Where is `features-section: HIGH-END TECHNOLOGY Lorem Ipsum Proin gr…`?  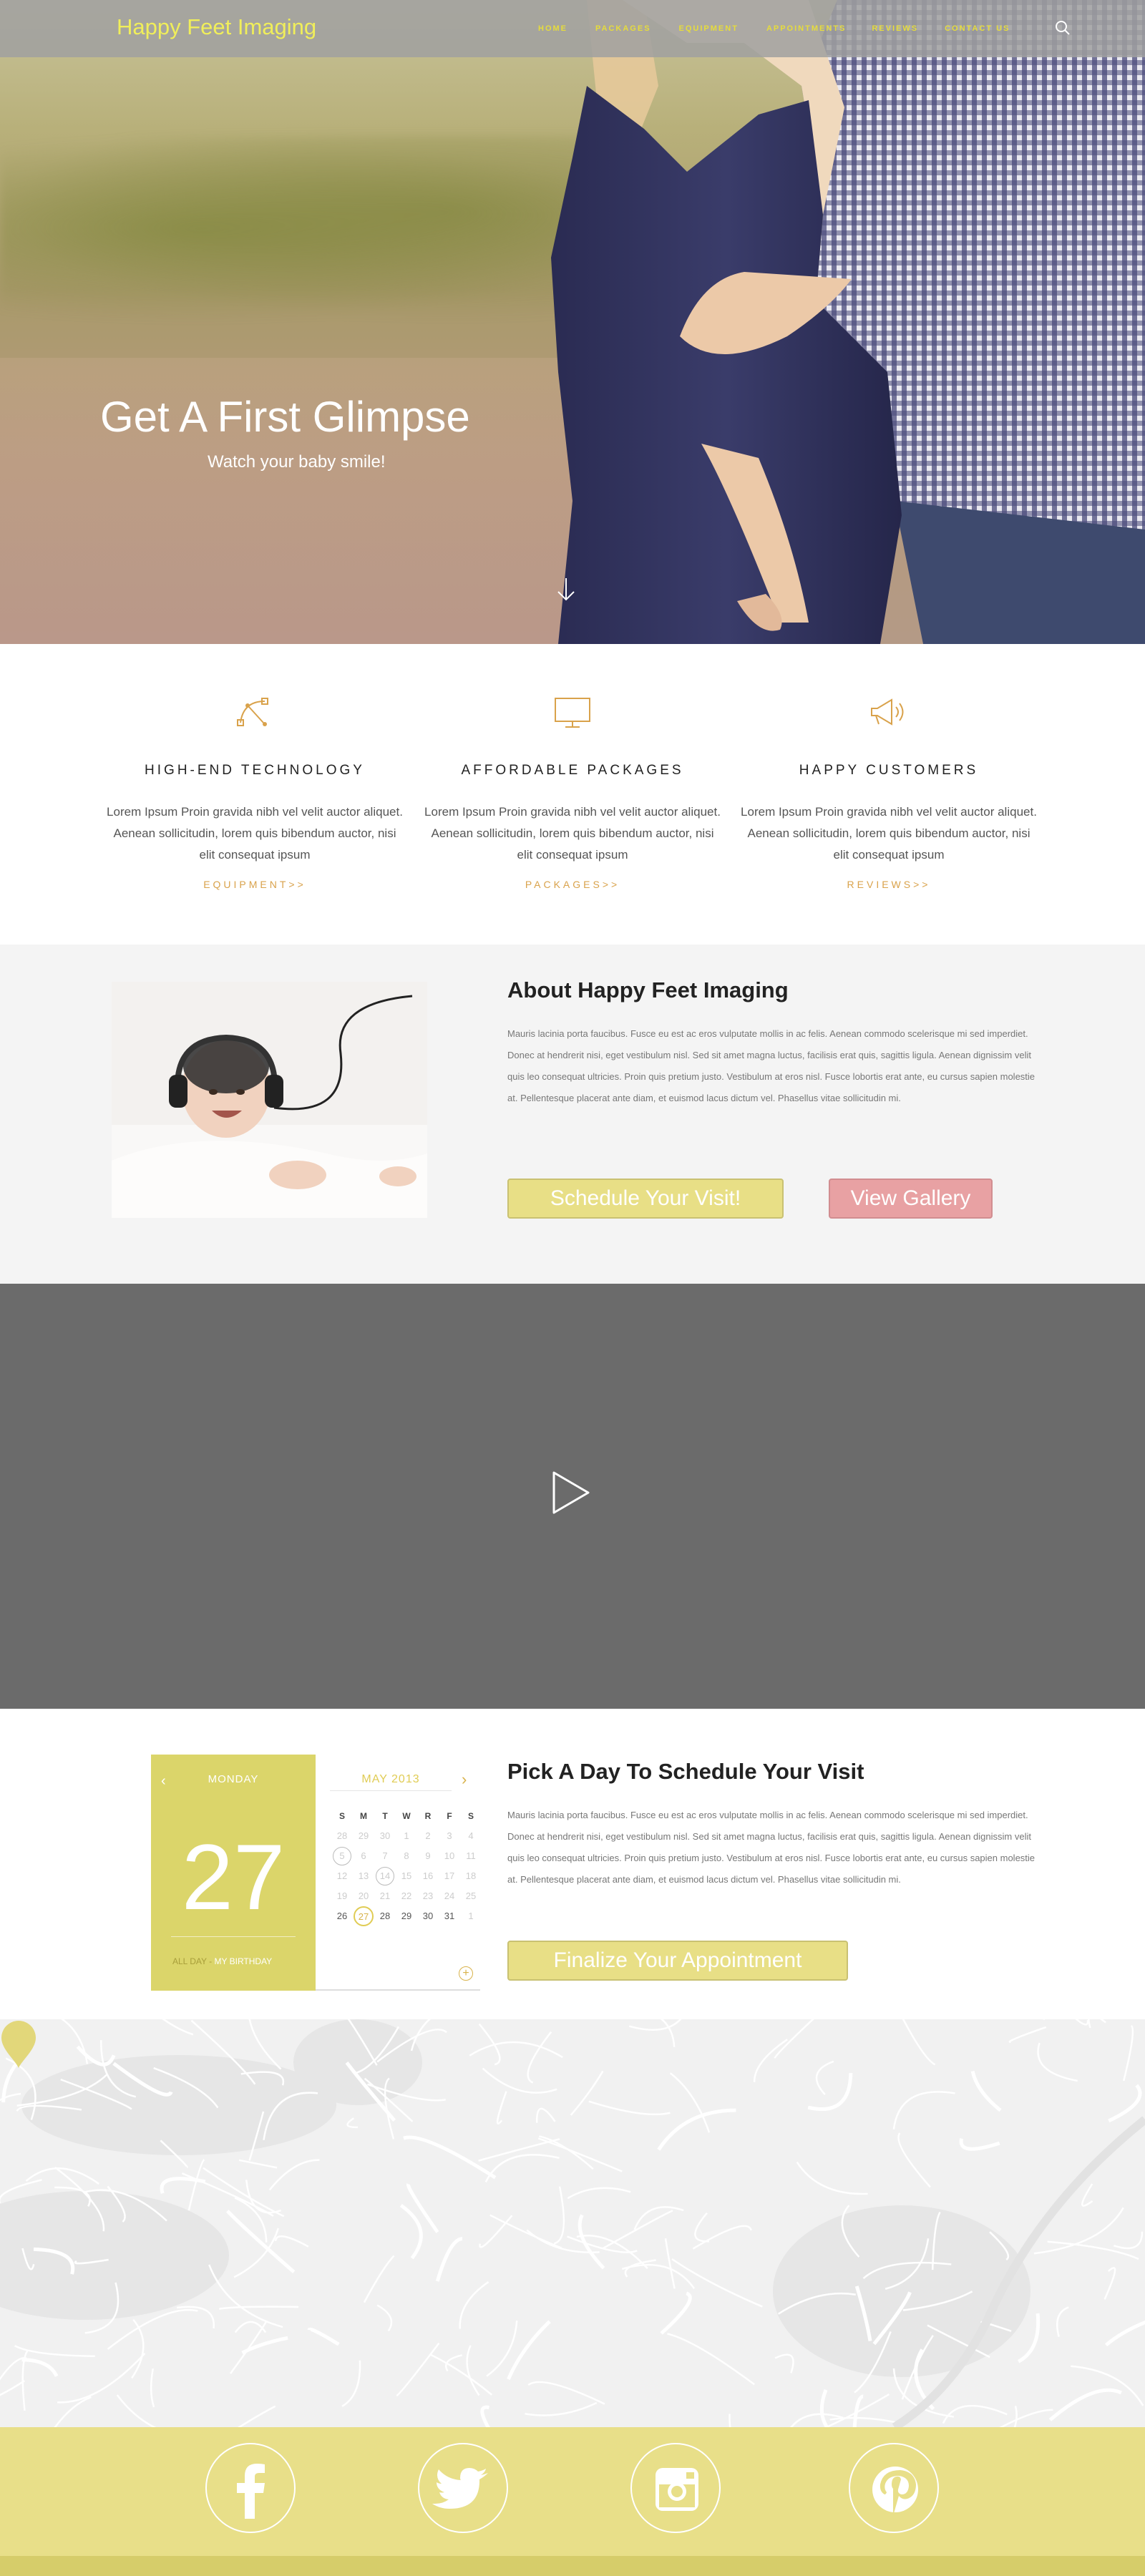 features-section: HIGH-END TECHNOLOGY Lorem Ipsum Proin gr… is located at coordinates (572, 794).